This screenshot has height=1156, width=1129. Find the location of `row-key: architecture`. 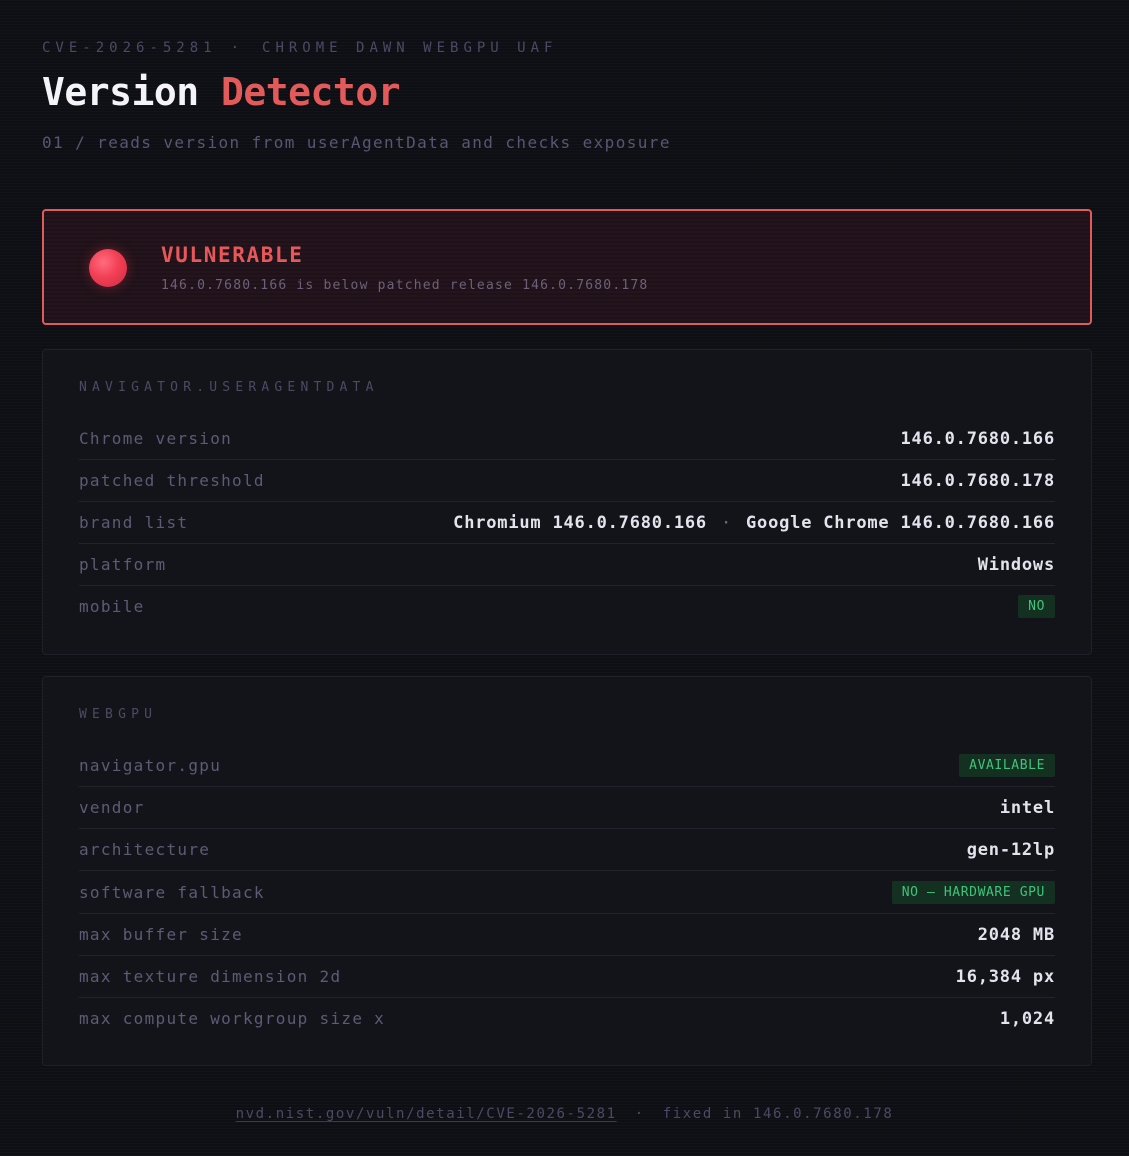

row-key: architecture is located at coordinates (145, 849).